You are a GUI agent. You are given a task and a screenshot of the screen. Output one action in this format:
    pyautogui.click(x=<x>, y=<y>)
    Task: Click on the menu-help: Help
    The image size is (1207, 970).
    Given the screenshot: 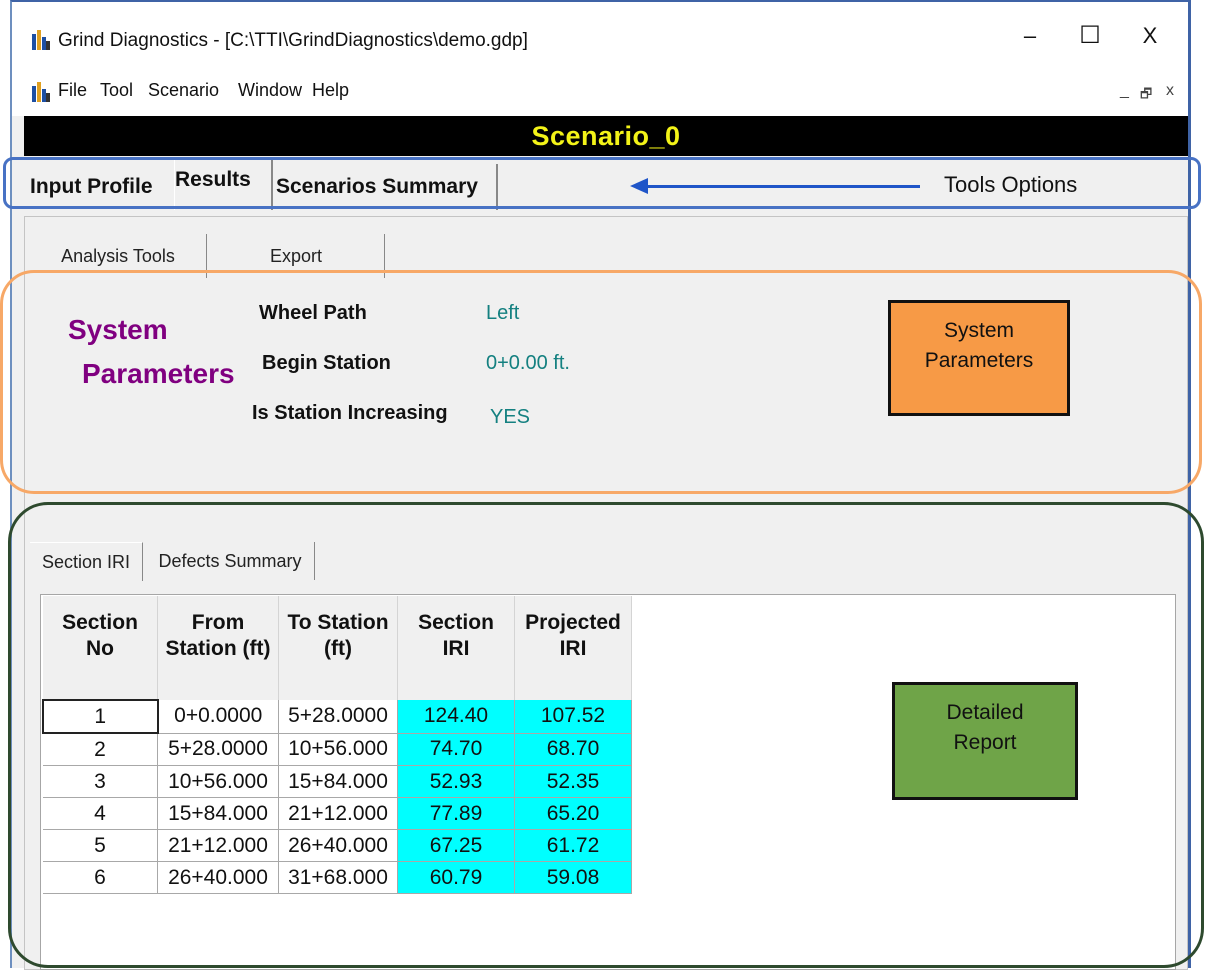 What is the action you would take?
    pyautogui.click(x=330, y=90)
    